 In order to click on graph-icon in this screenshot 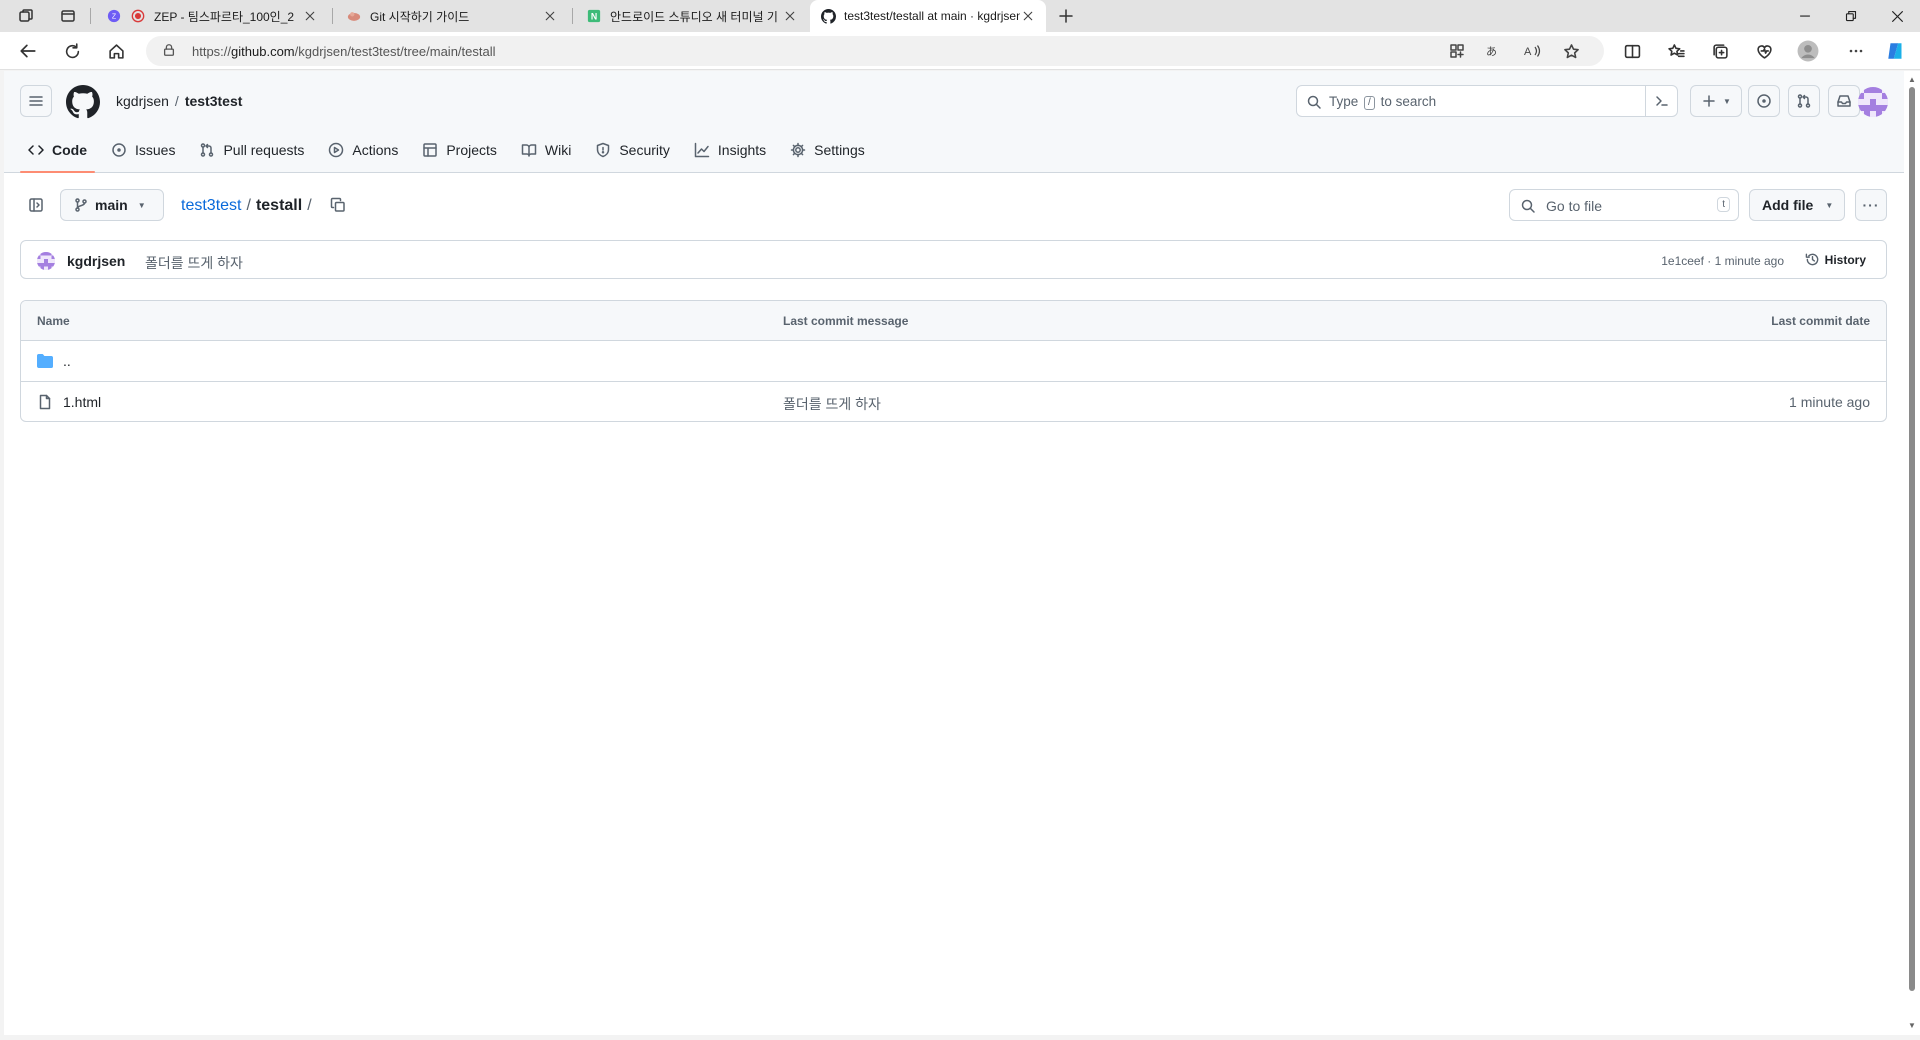, I will do `click(702, 150)`.